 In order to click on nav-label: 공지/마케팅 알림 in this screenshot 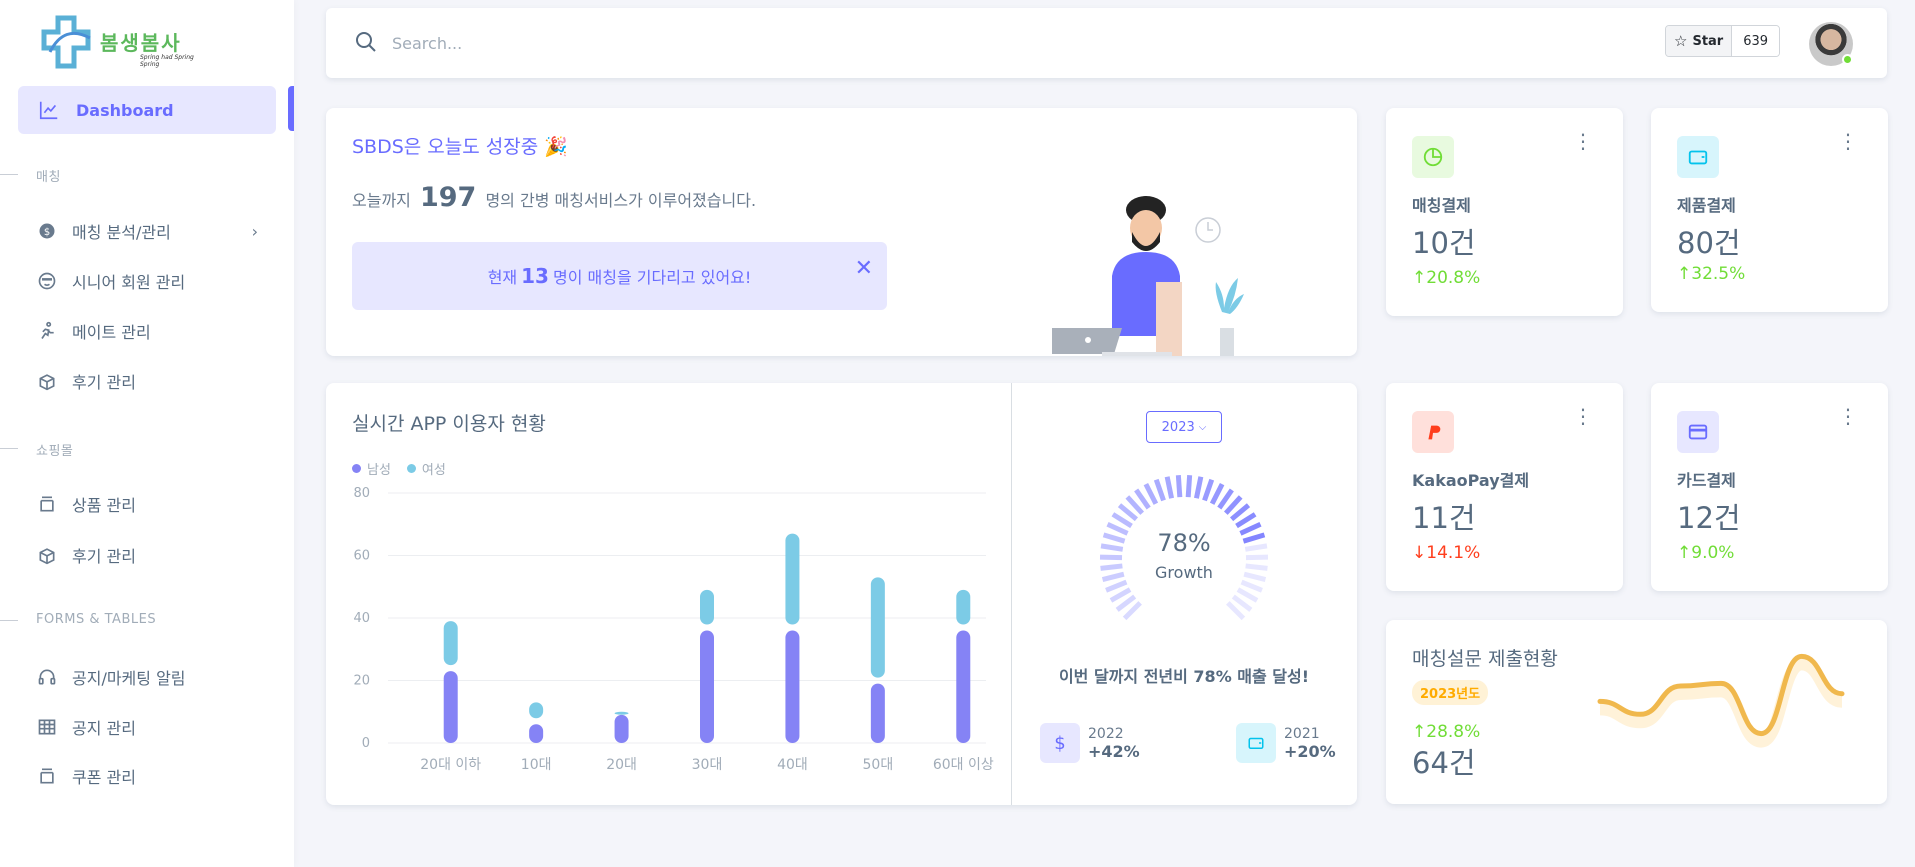, I will do `click(129, 678)`.